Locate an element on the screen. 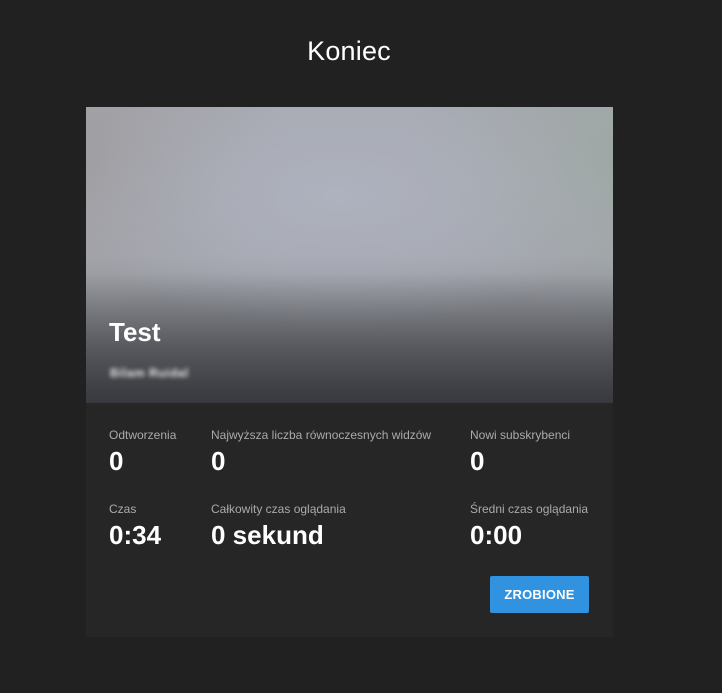  stat-label: Najwyższa liczba równoczesnych widzów is located at coordinates (321, 435).